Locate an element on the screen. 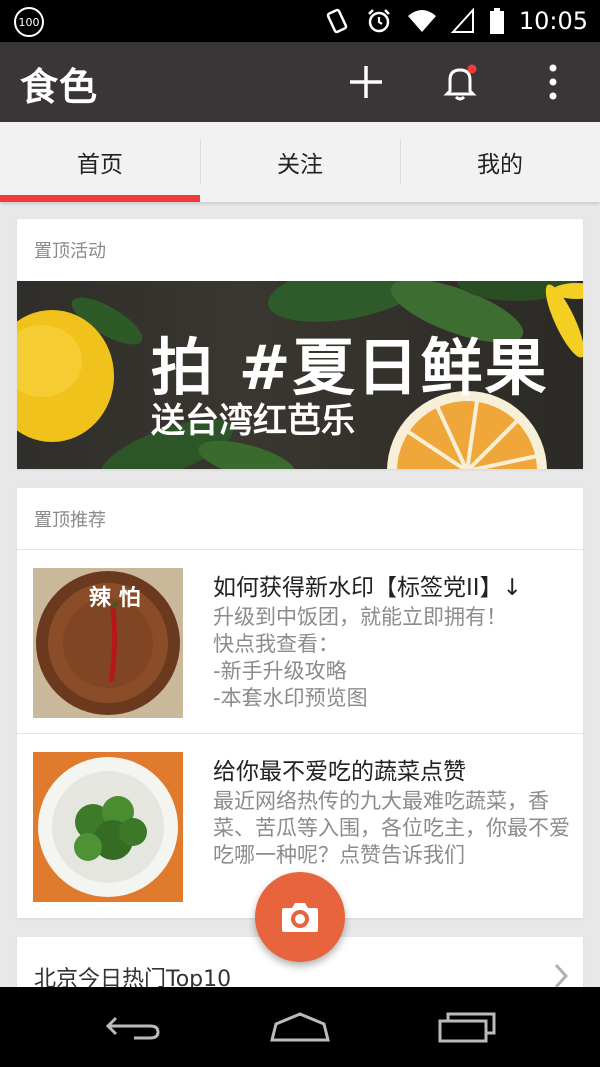 The height and width of the screenshot is (1067, 600). item-thumbnail: 辣 怕 is located at coordinates (108, 643).